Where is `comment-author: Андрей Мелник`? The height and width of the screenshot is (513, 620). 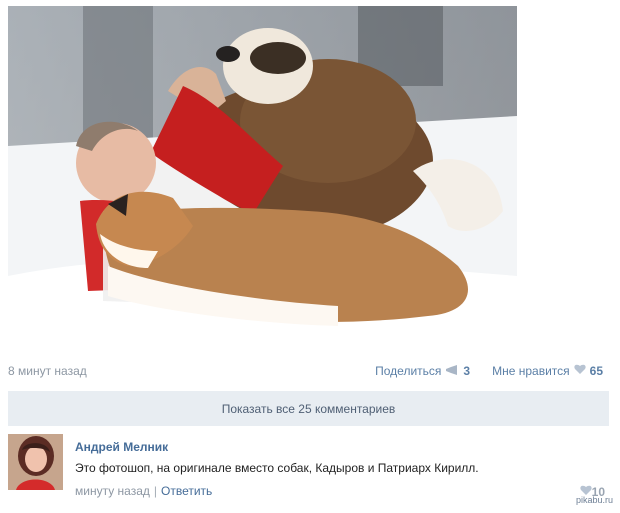 comment-author: Андрей Мелник is located at coordinates (121, 447).